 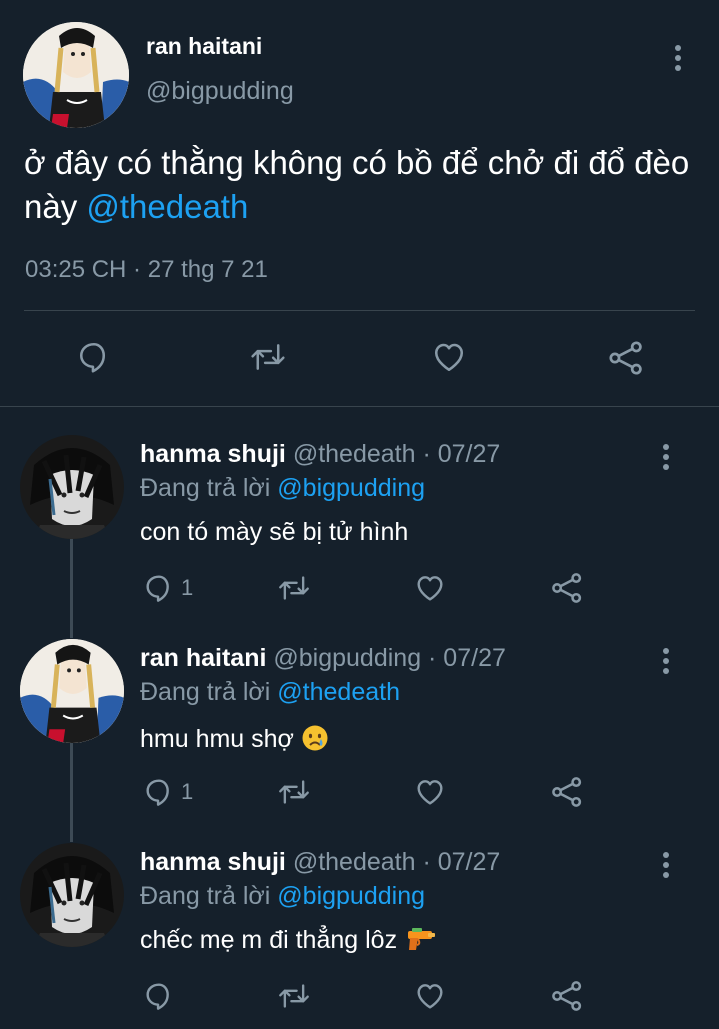 I want to click on replying-to: Đang trả lời @thedeath, so click(x=270, y=692).